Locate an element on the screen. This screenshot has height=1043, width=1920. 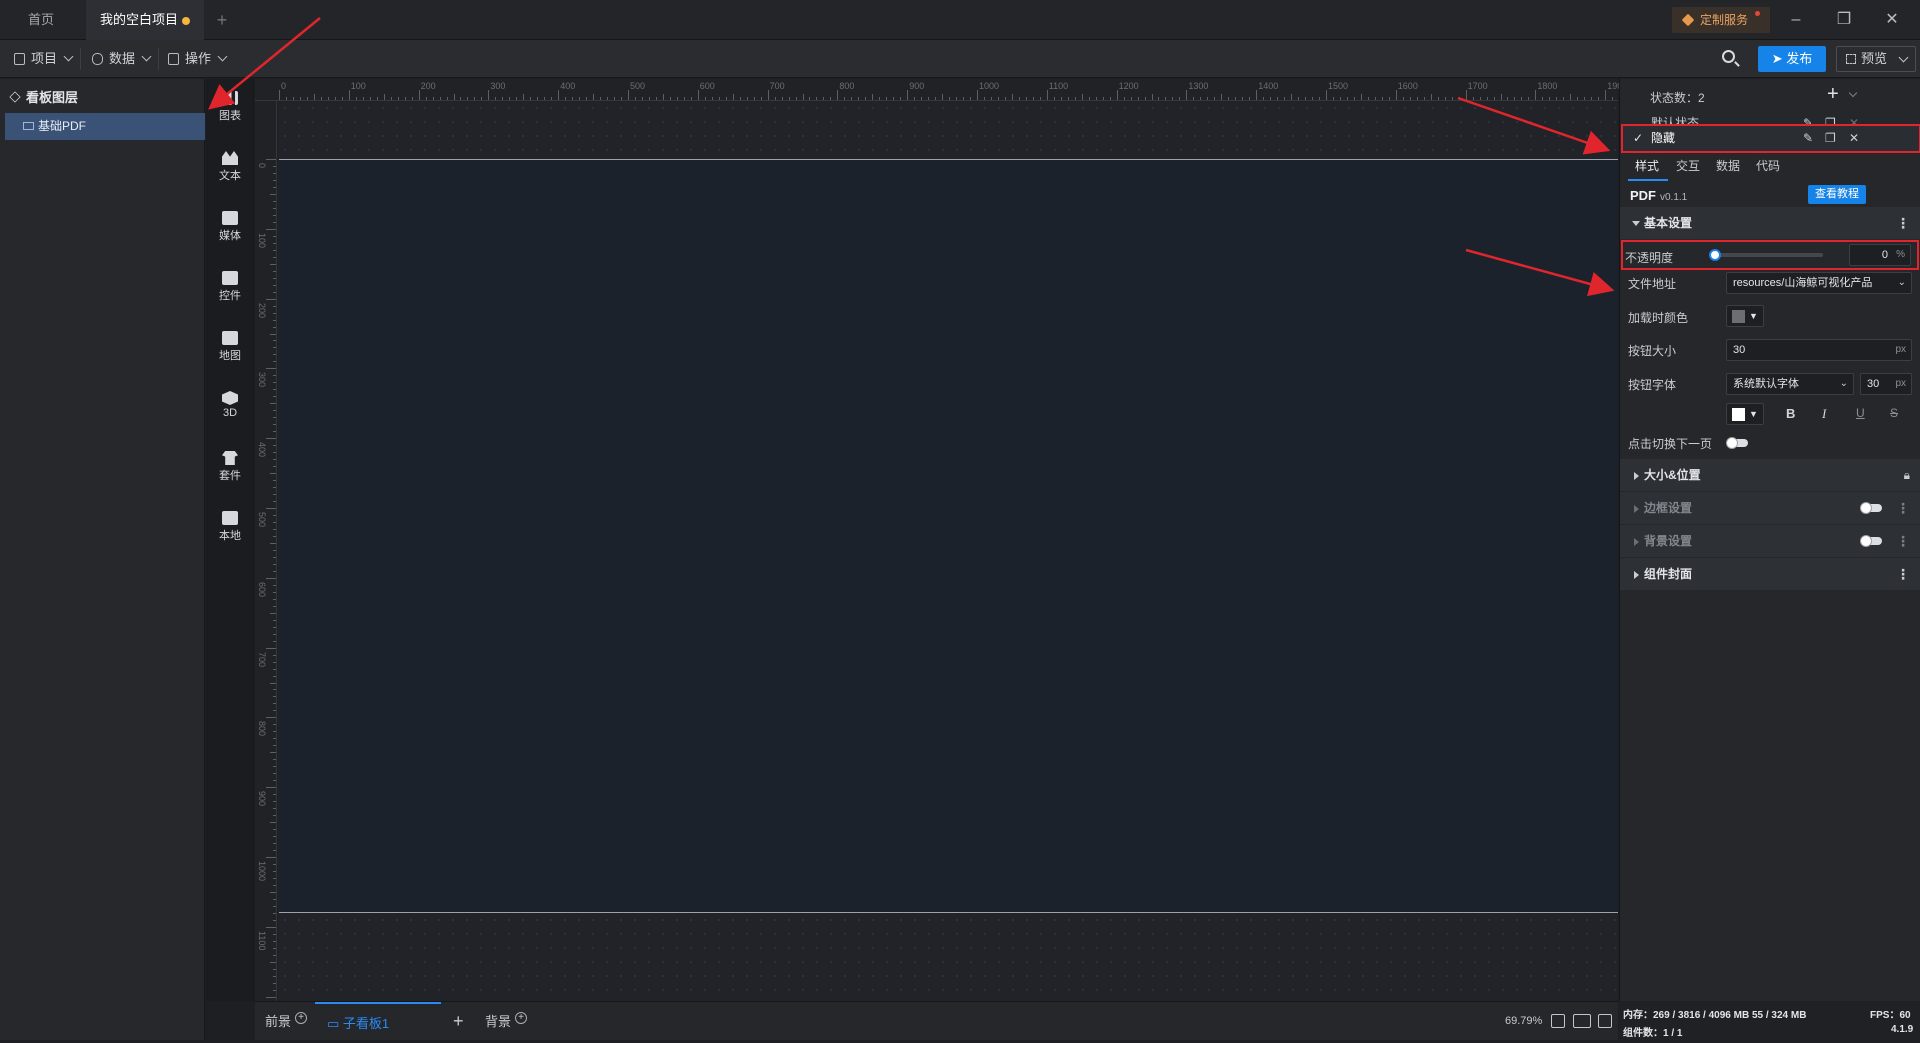
component-map: 地图 is located at coordinates (230, 347).